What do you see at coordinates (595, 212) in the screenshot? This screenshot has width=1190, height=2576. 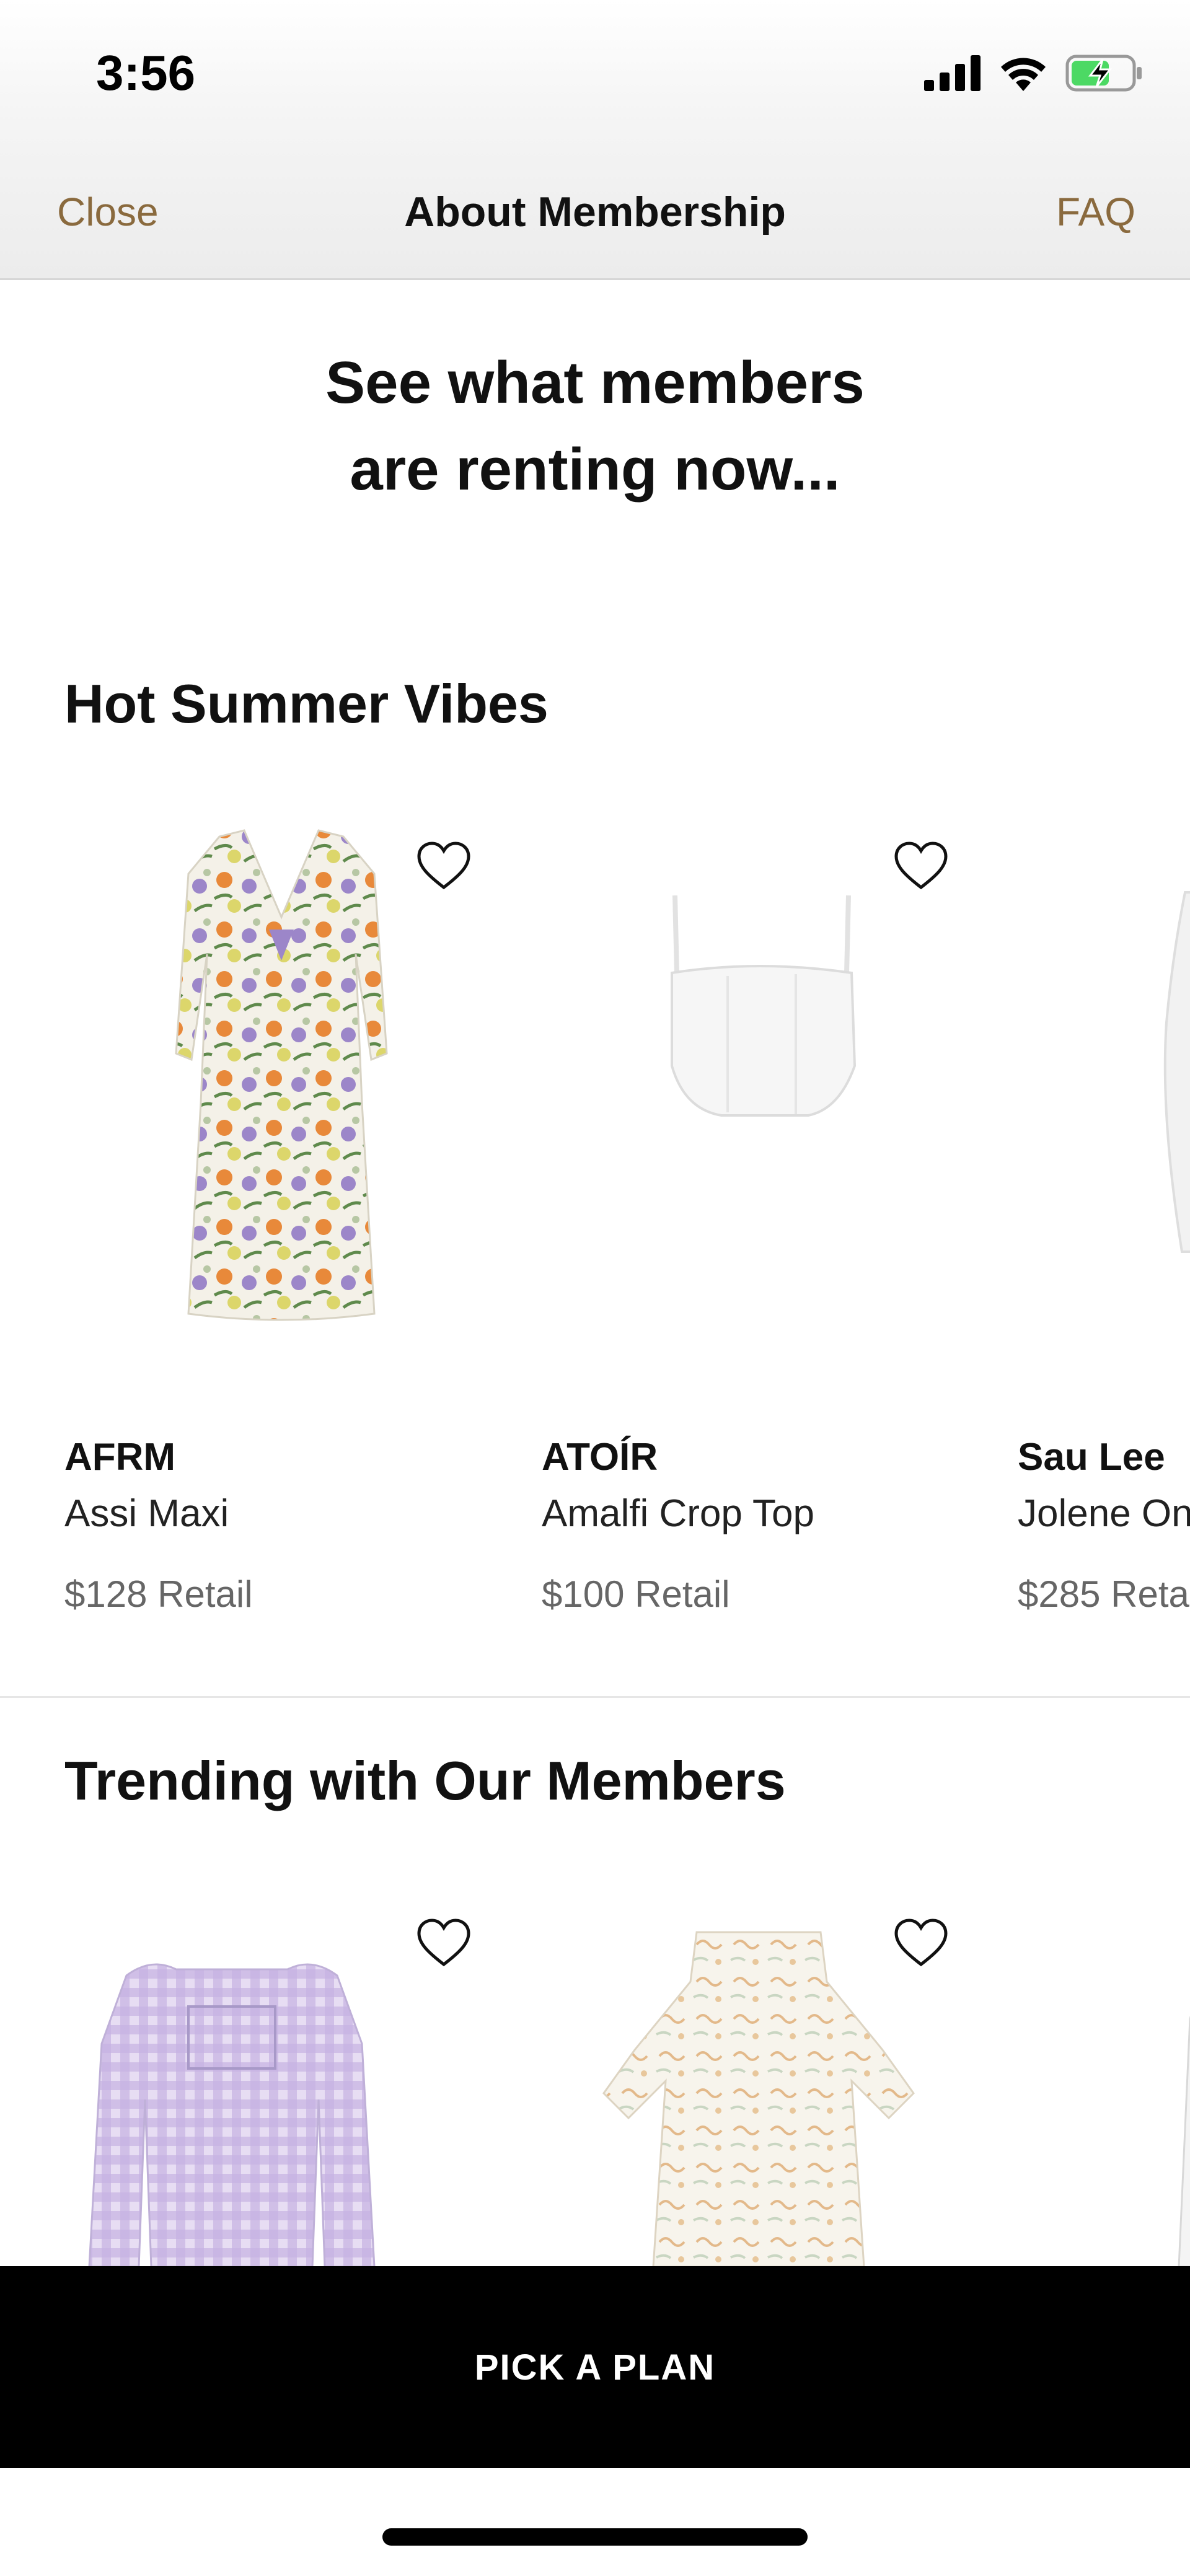 I see `page-title: About Membership` at bounding box center [595, 212].